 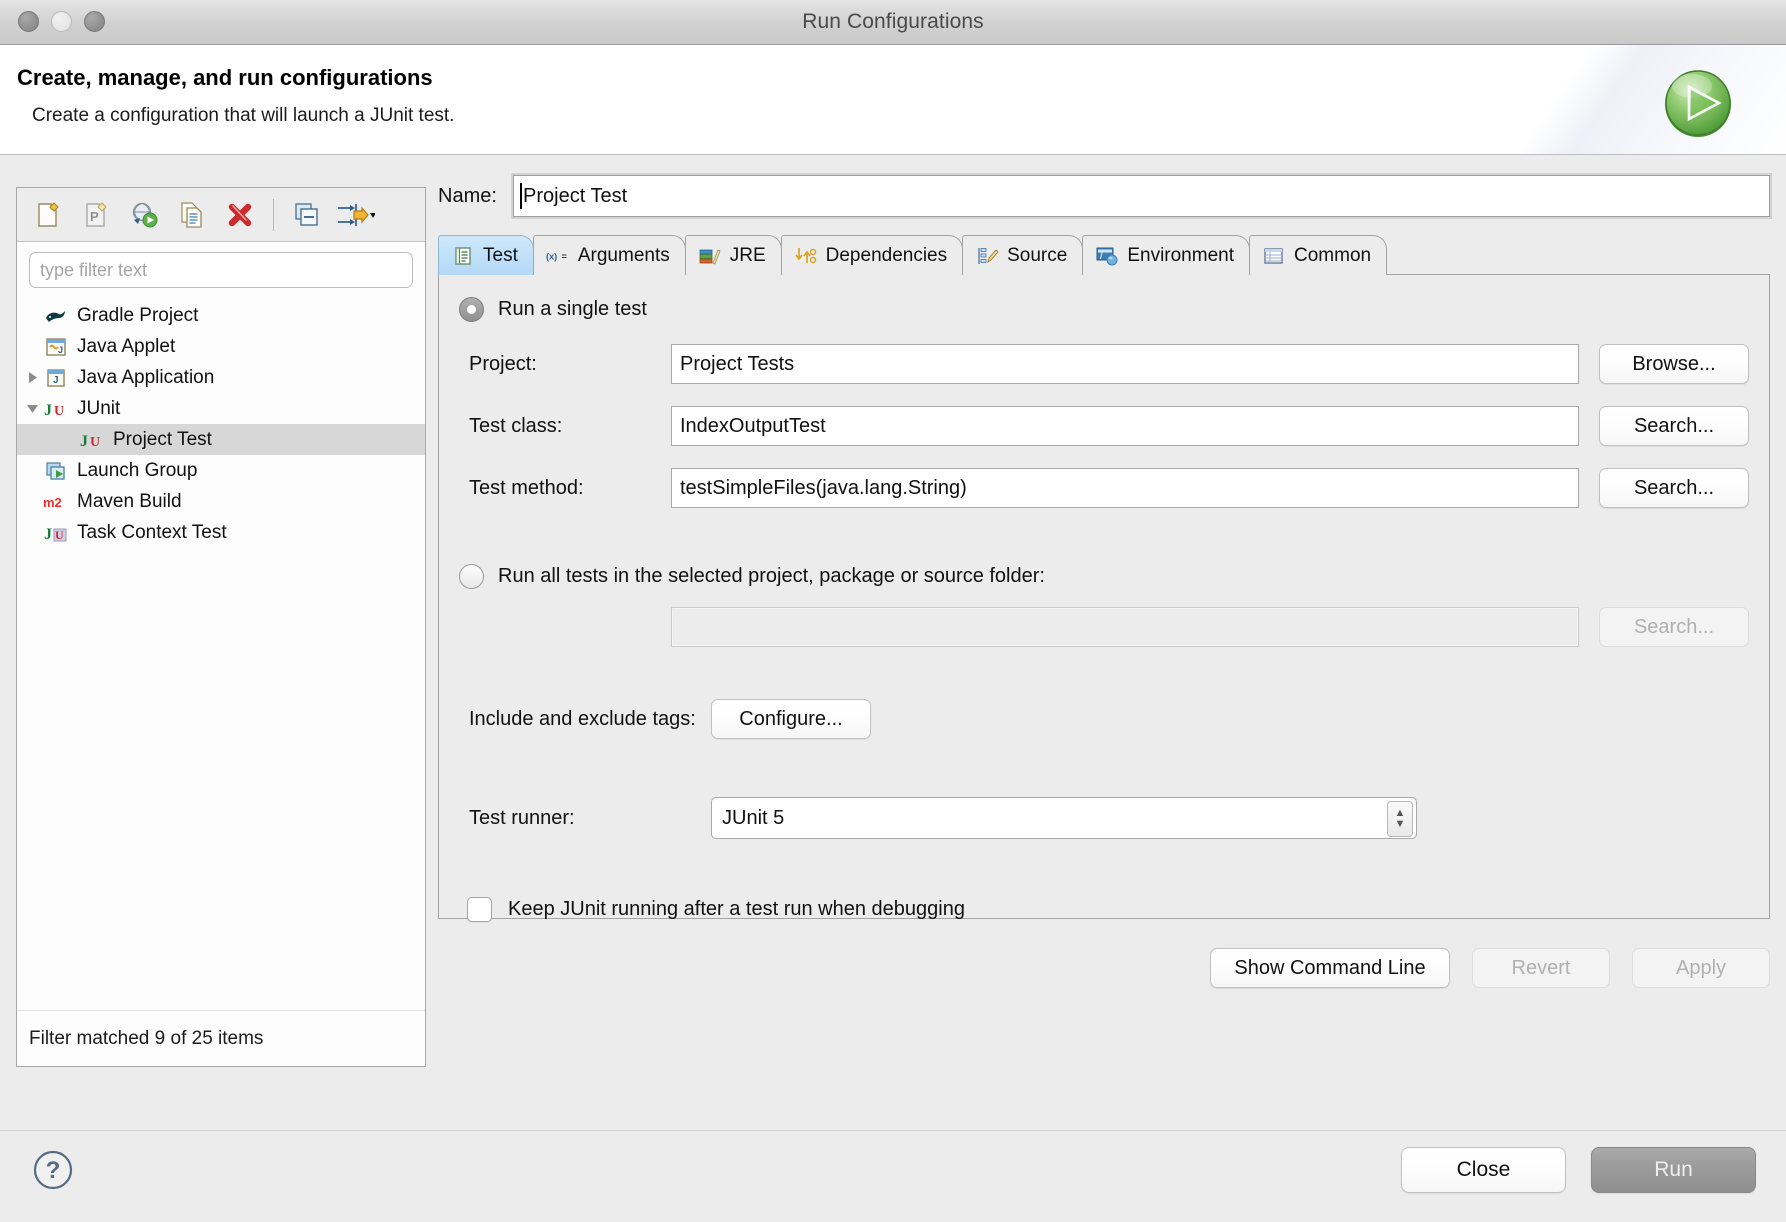 What do you see at coordinates (1125, 364) in the screenshot?
I see `project-input: Project Tests` at bounding box center [1125, 364].